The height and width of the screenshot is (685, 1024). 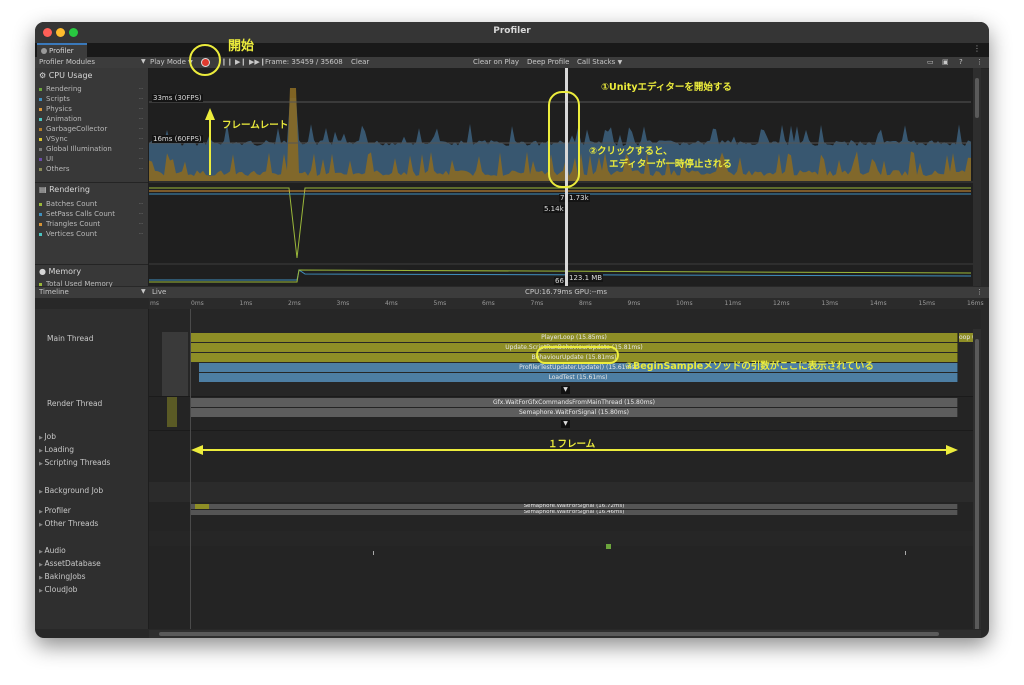 What do you see at coordinates (143, 291) in the screenshot?
I see `view-chevron-icon: ▼` at bounding box center [143, 291].